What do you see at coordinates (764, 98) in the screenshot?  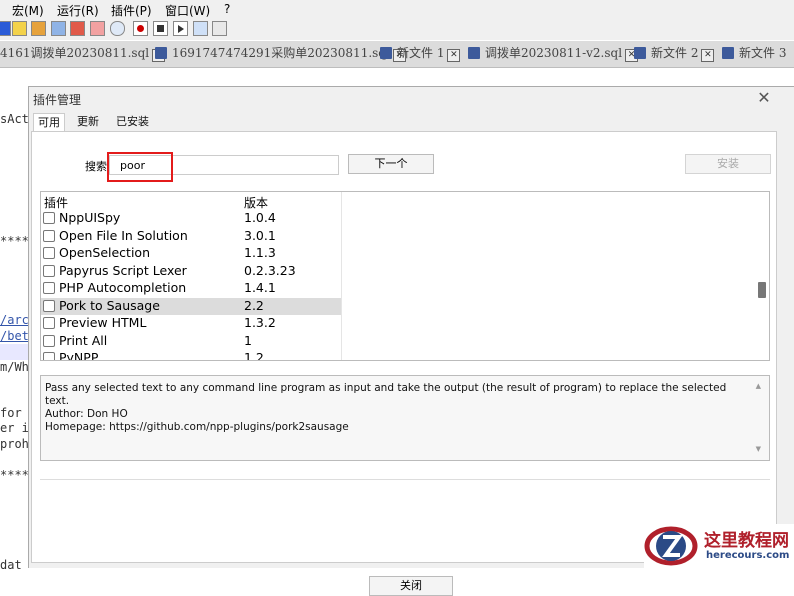 I see `close-icon: ✕` at bounding box center [764, 98].